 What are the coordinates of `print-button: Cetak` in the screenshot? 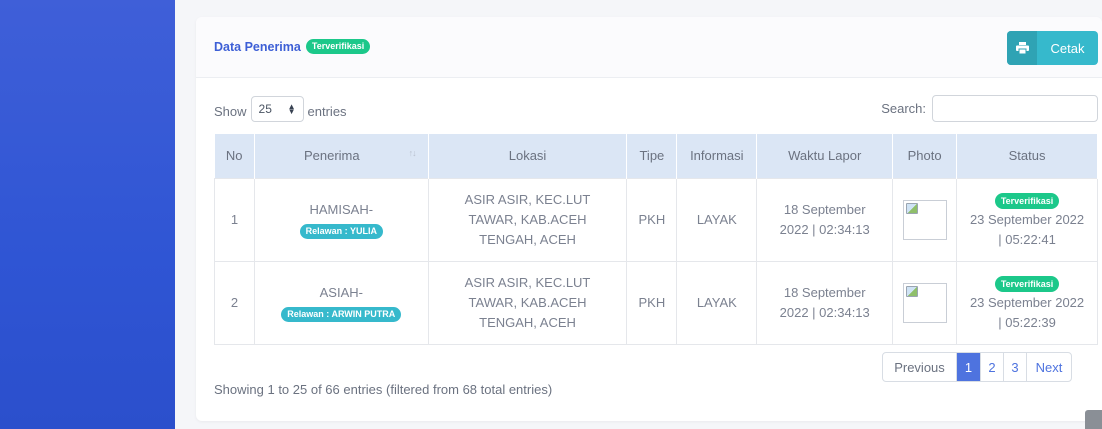 It's located at (1052, 48).